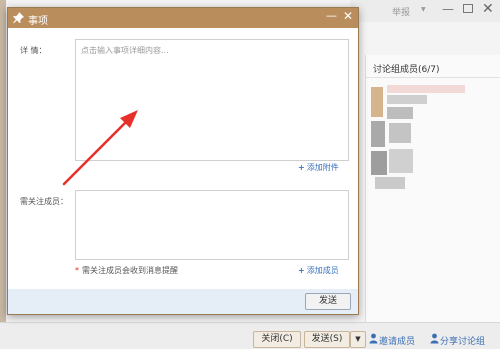 Image resolution: width=500 pixels, height=349 pixels. Describe the element at coordinates (423, 9) in the screenshot. I see `chevron-down-icon: ▼` at that location.